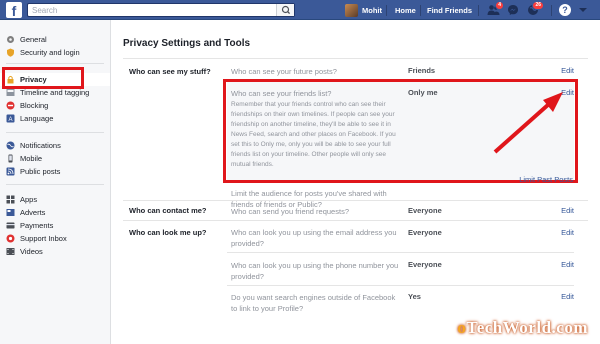  I want to click on search-input, so click(150, 10).